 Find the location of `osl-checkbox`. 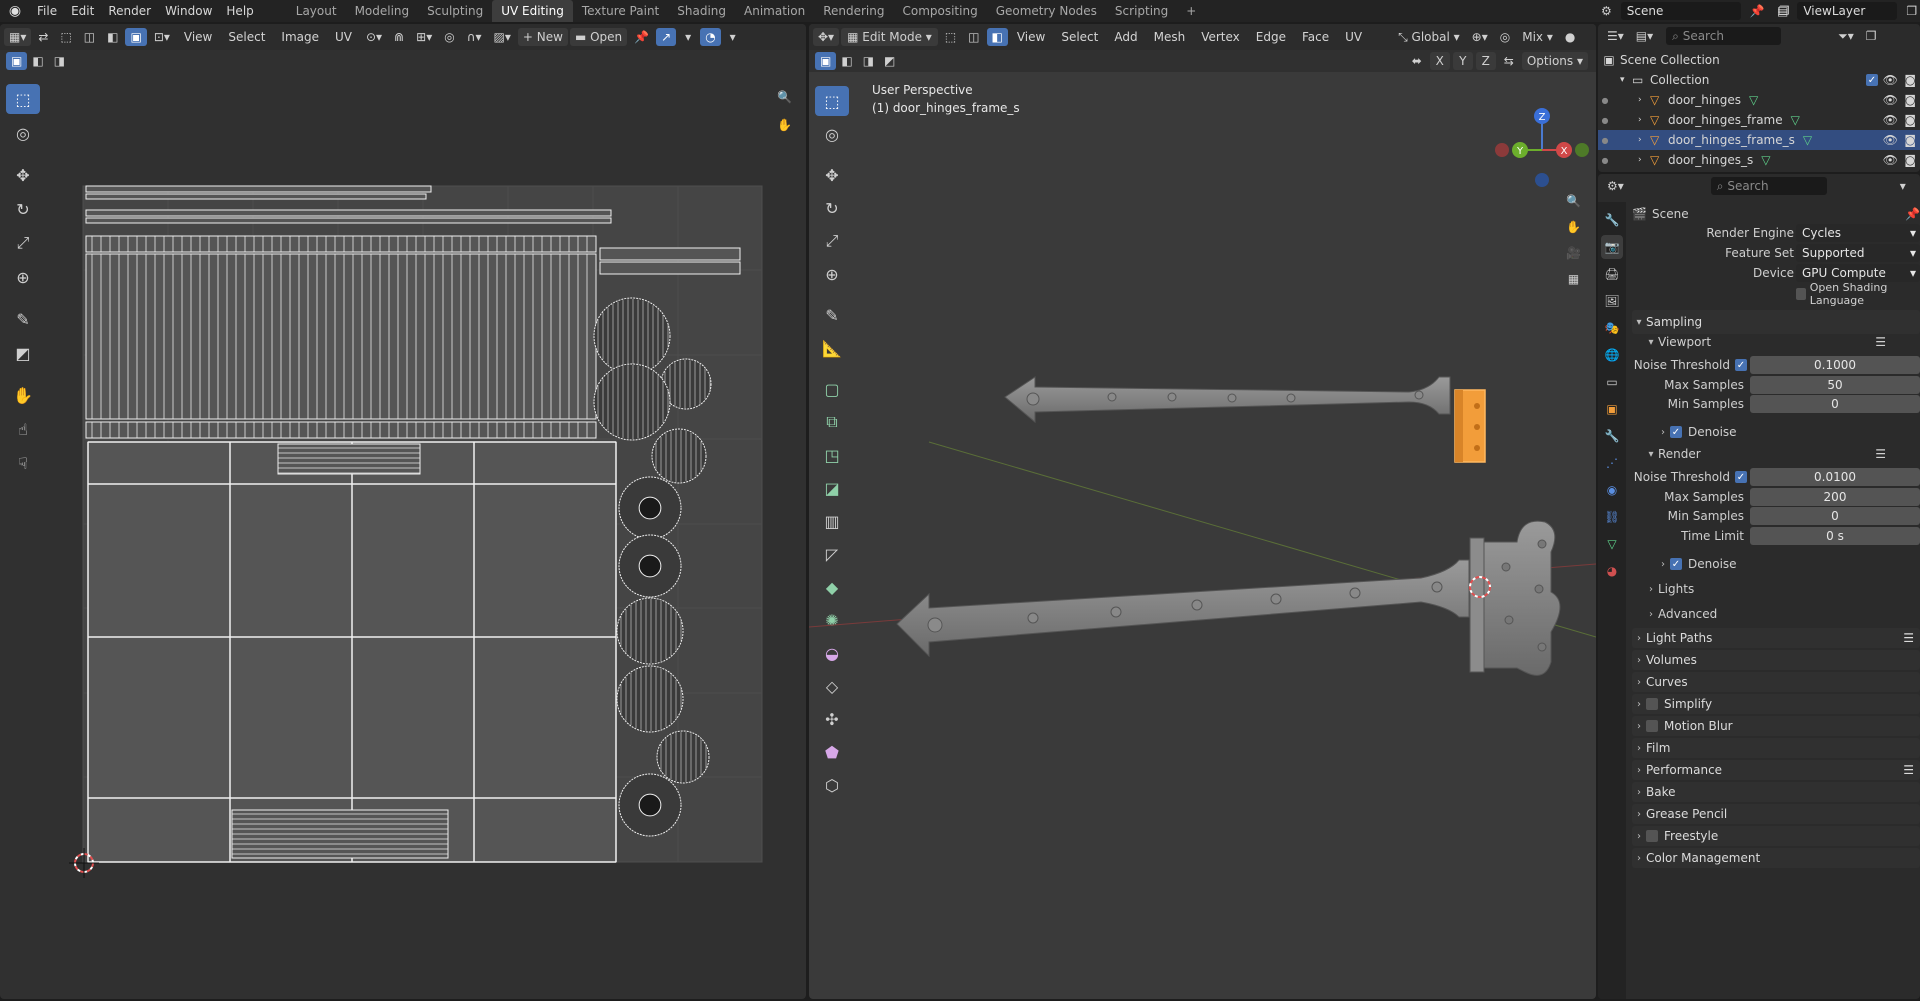

osl-checkbox is located at coordinates (1801, 294).